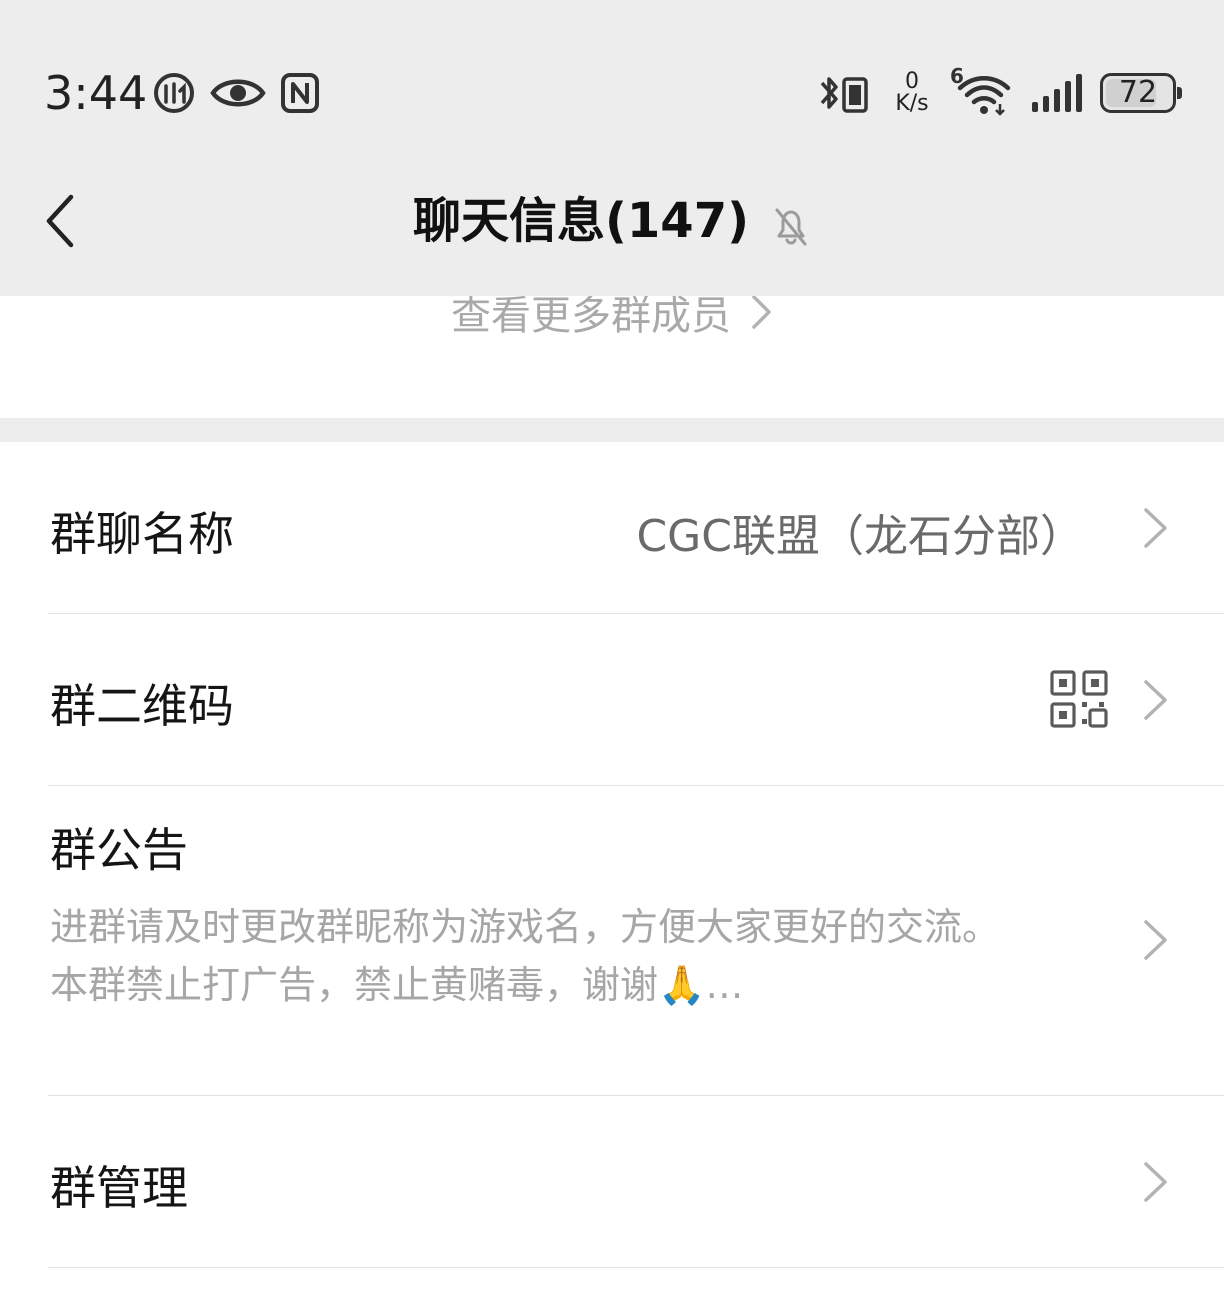  Describe the element at coordinates (612, 528) in the screenshot. I see `group-name-row: 群聊名称 CGC联盟（龙石分部）` at that location.